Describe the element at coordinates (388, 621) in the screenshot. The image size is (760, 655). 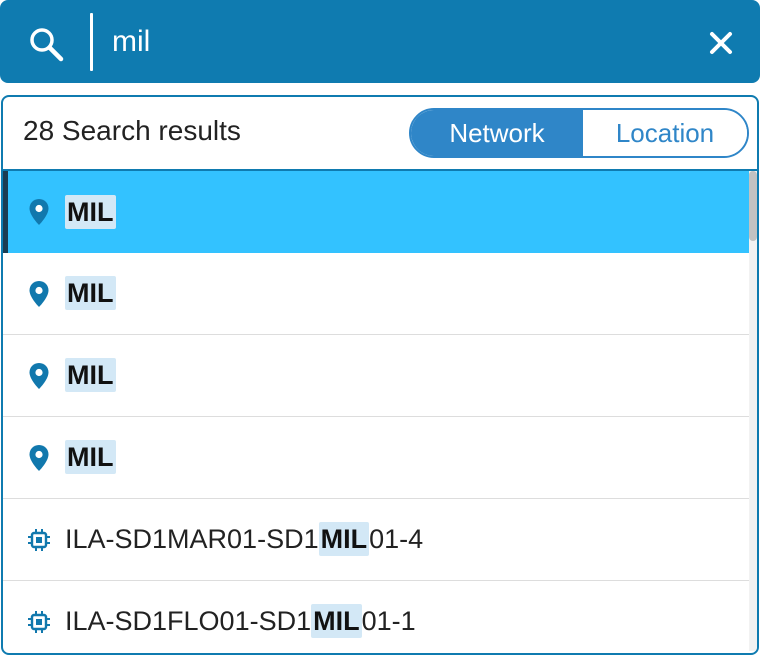
I see `result-label-suffix: 01-1` at that location.